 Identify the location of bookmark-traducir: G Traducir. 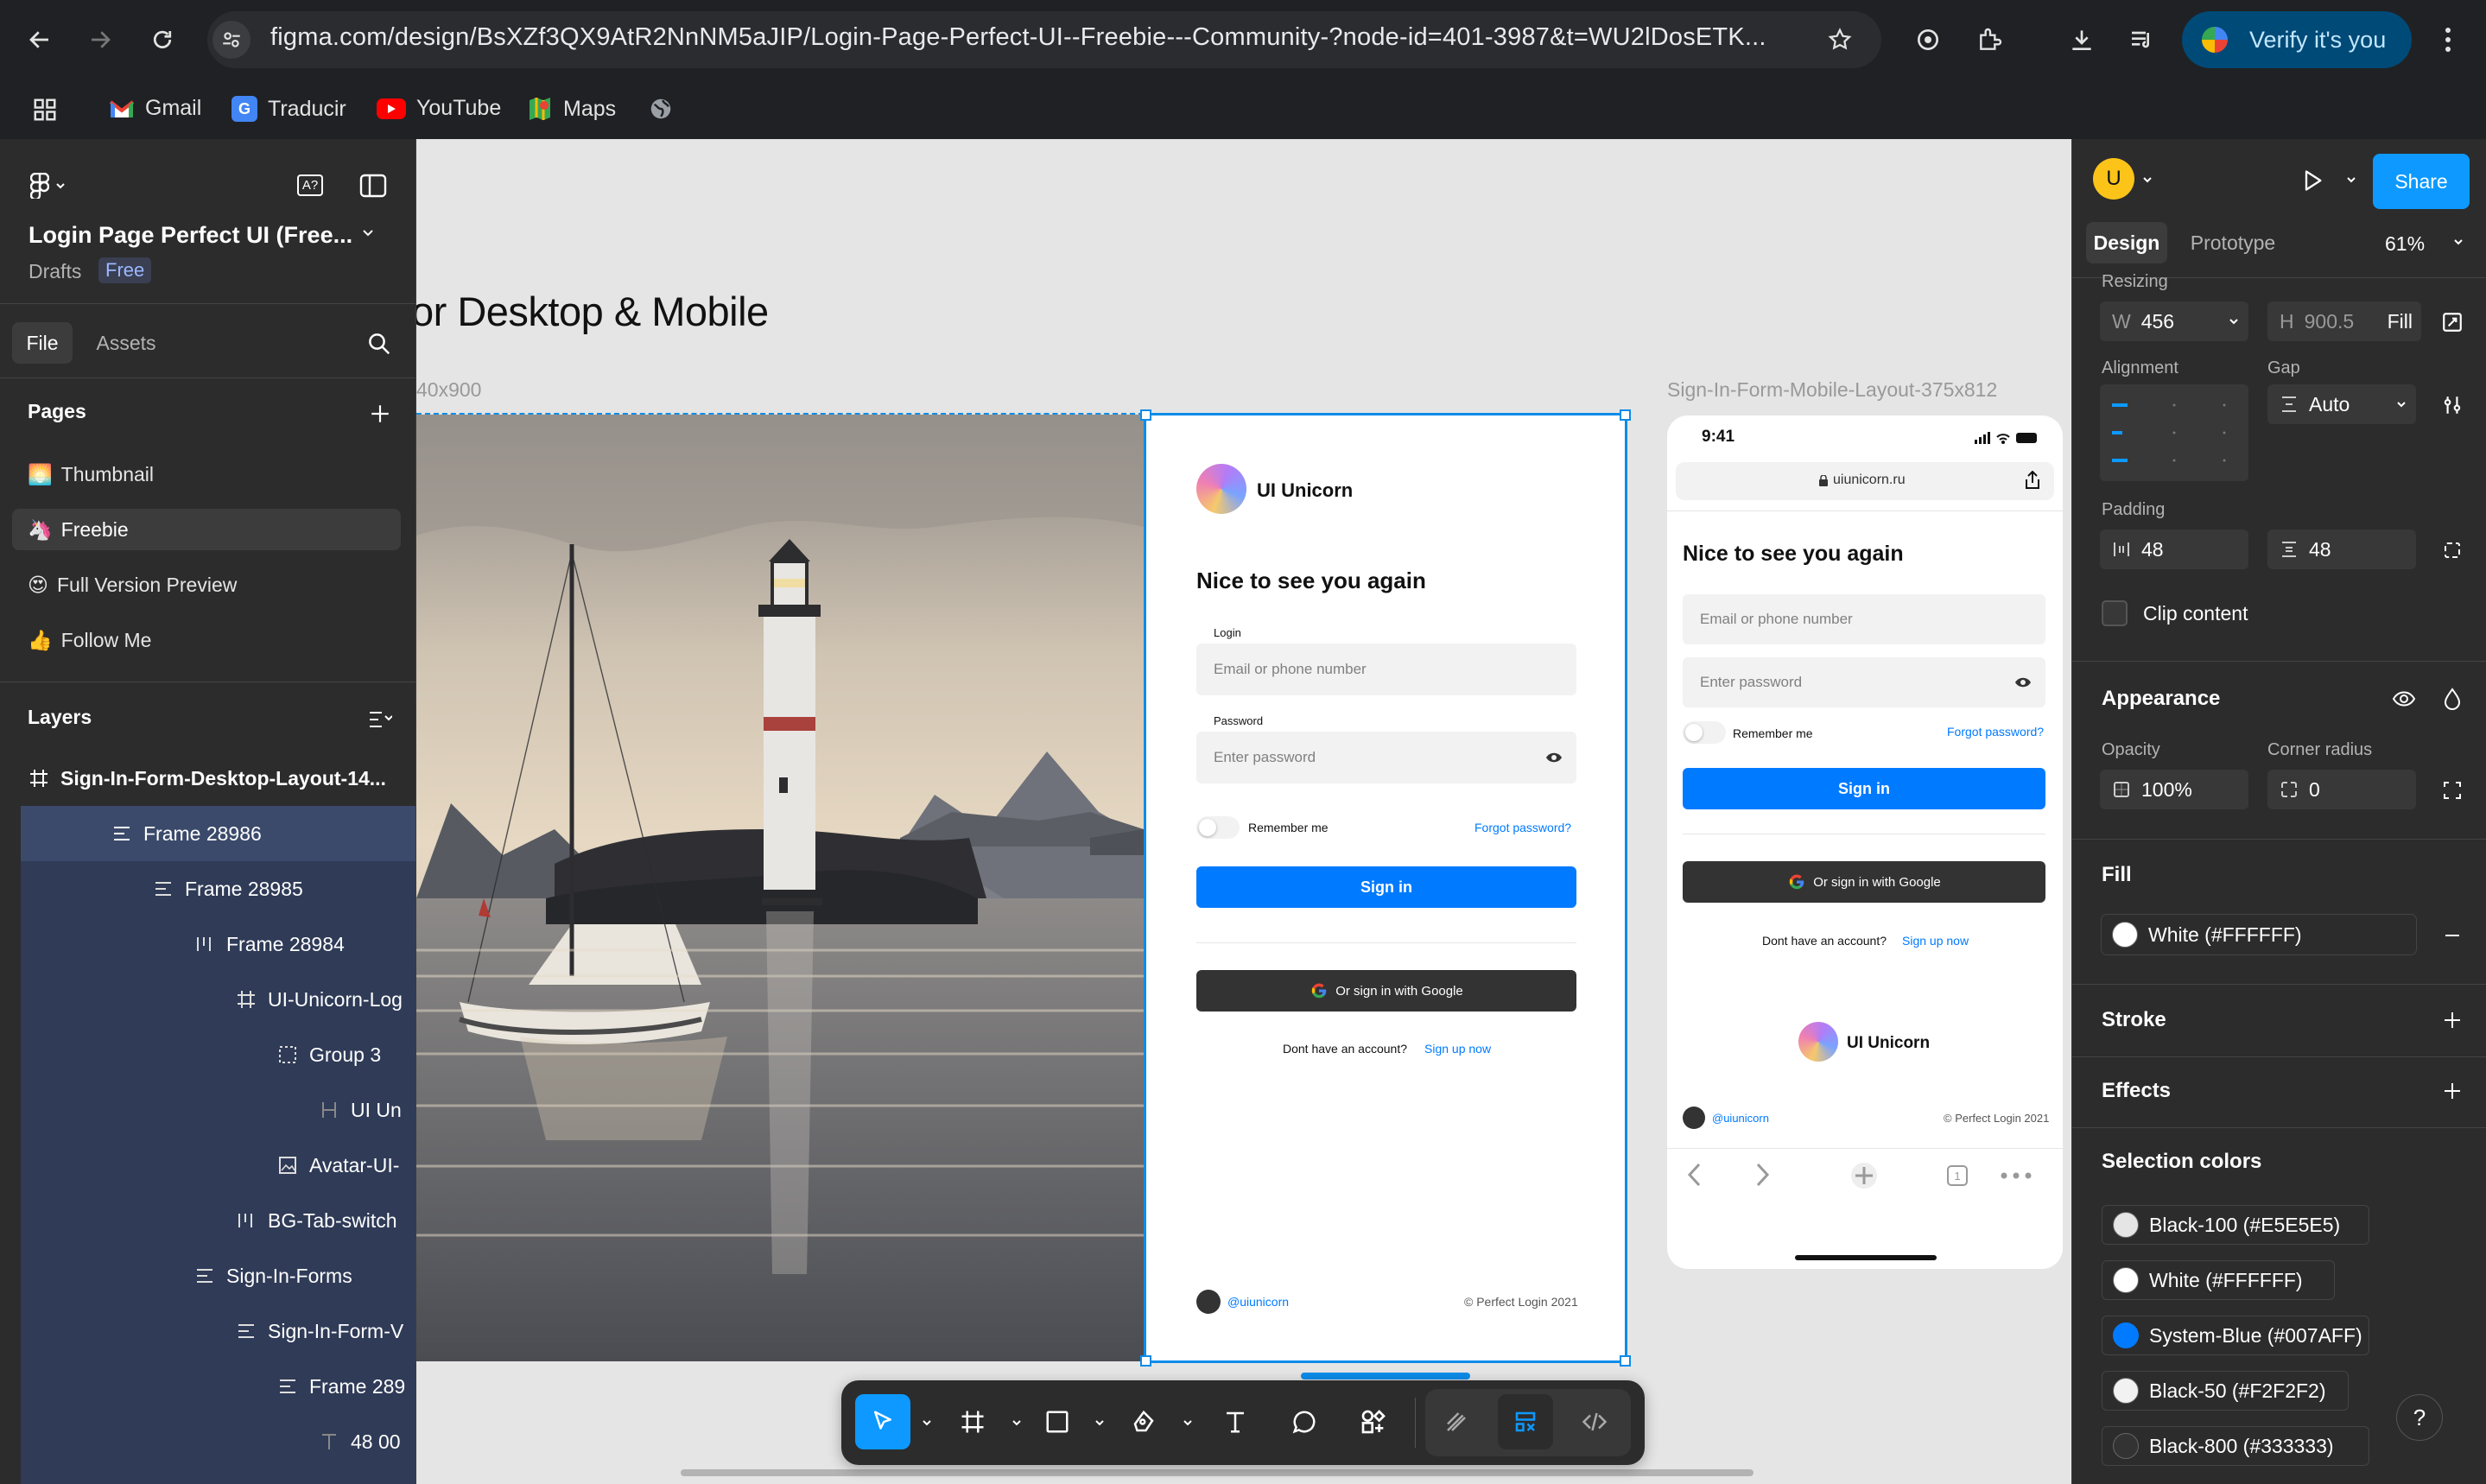
(288, 109).